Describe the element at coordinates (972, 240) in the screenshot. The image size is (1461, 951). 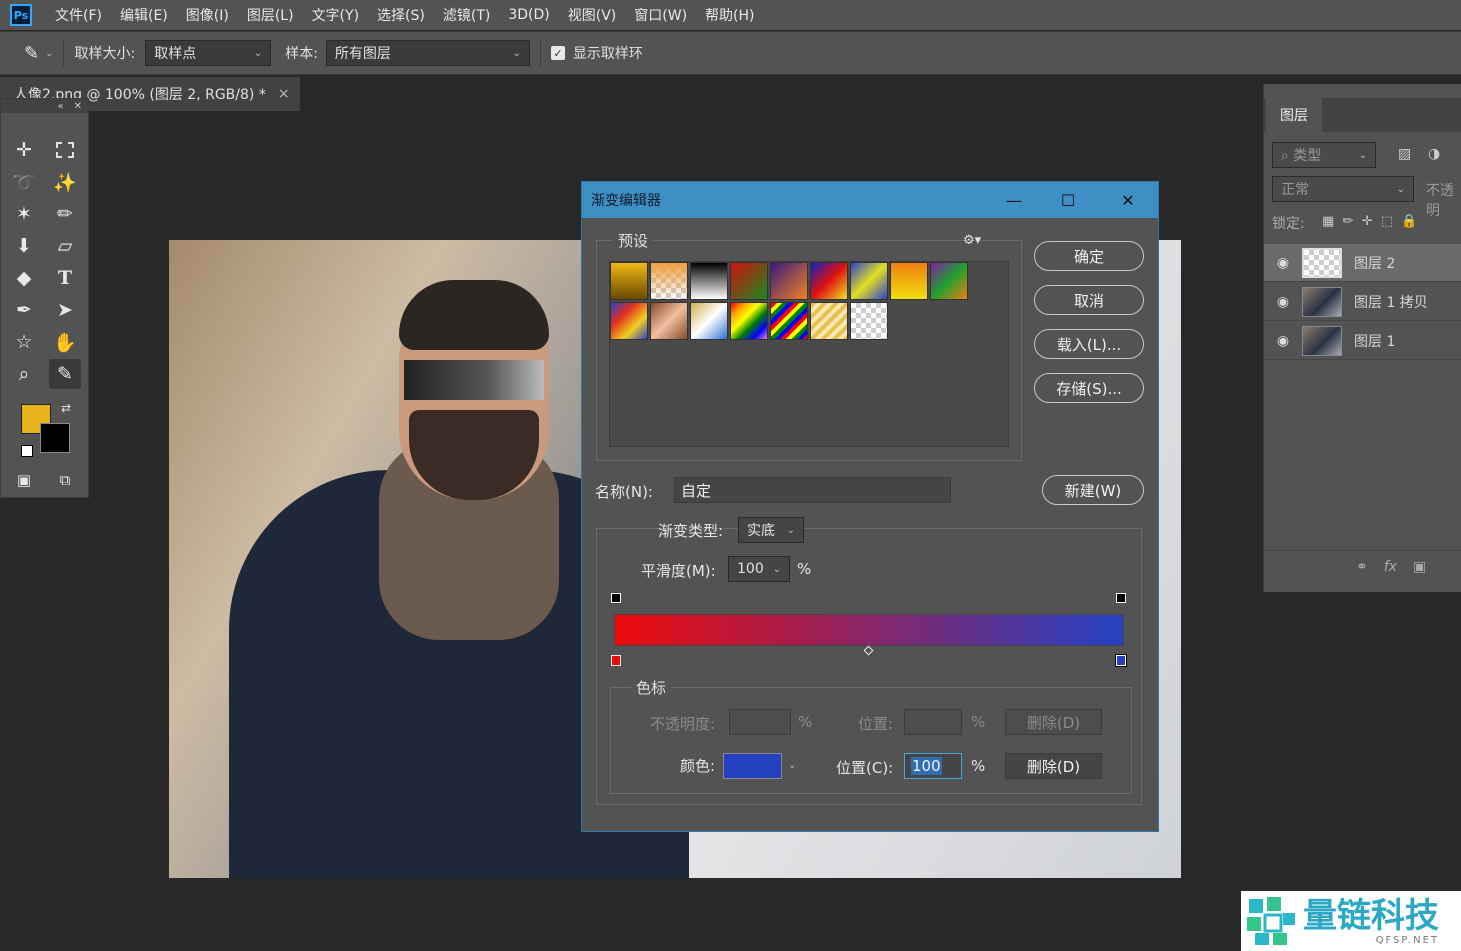
I see `gear-icon: ⚙▾` at that location.